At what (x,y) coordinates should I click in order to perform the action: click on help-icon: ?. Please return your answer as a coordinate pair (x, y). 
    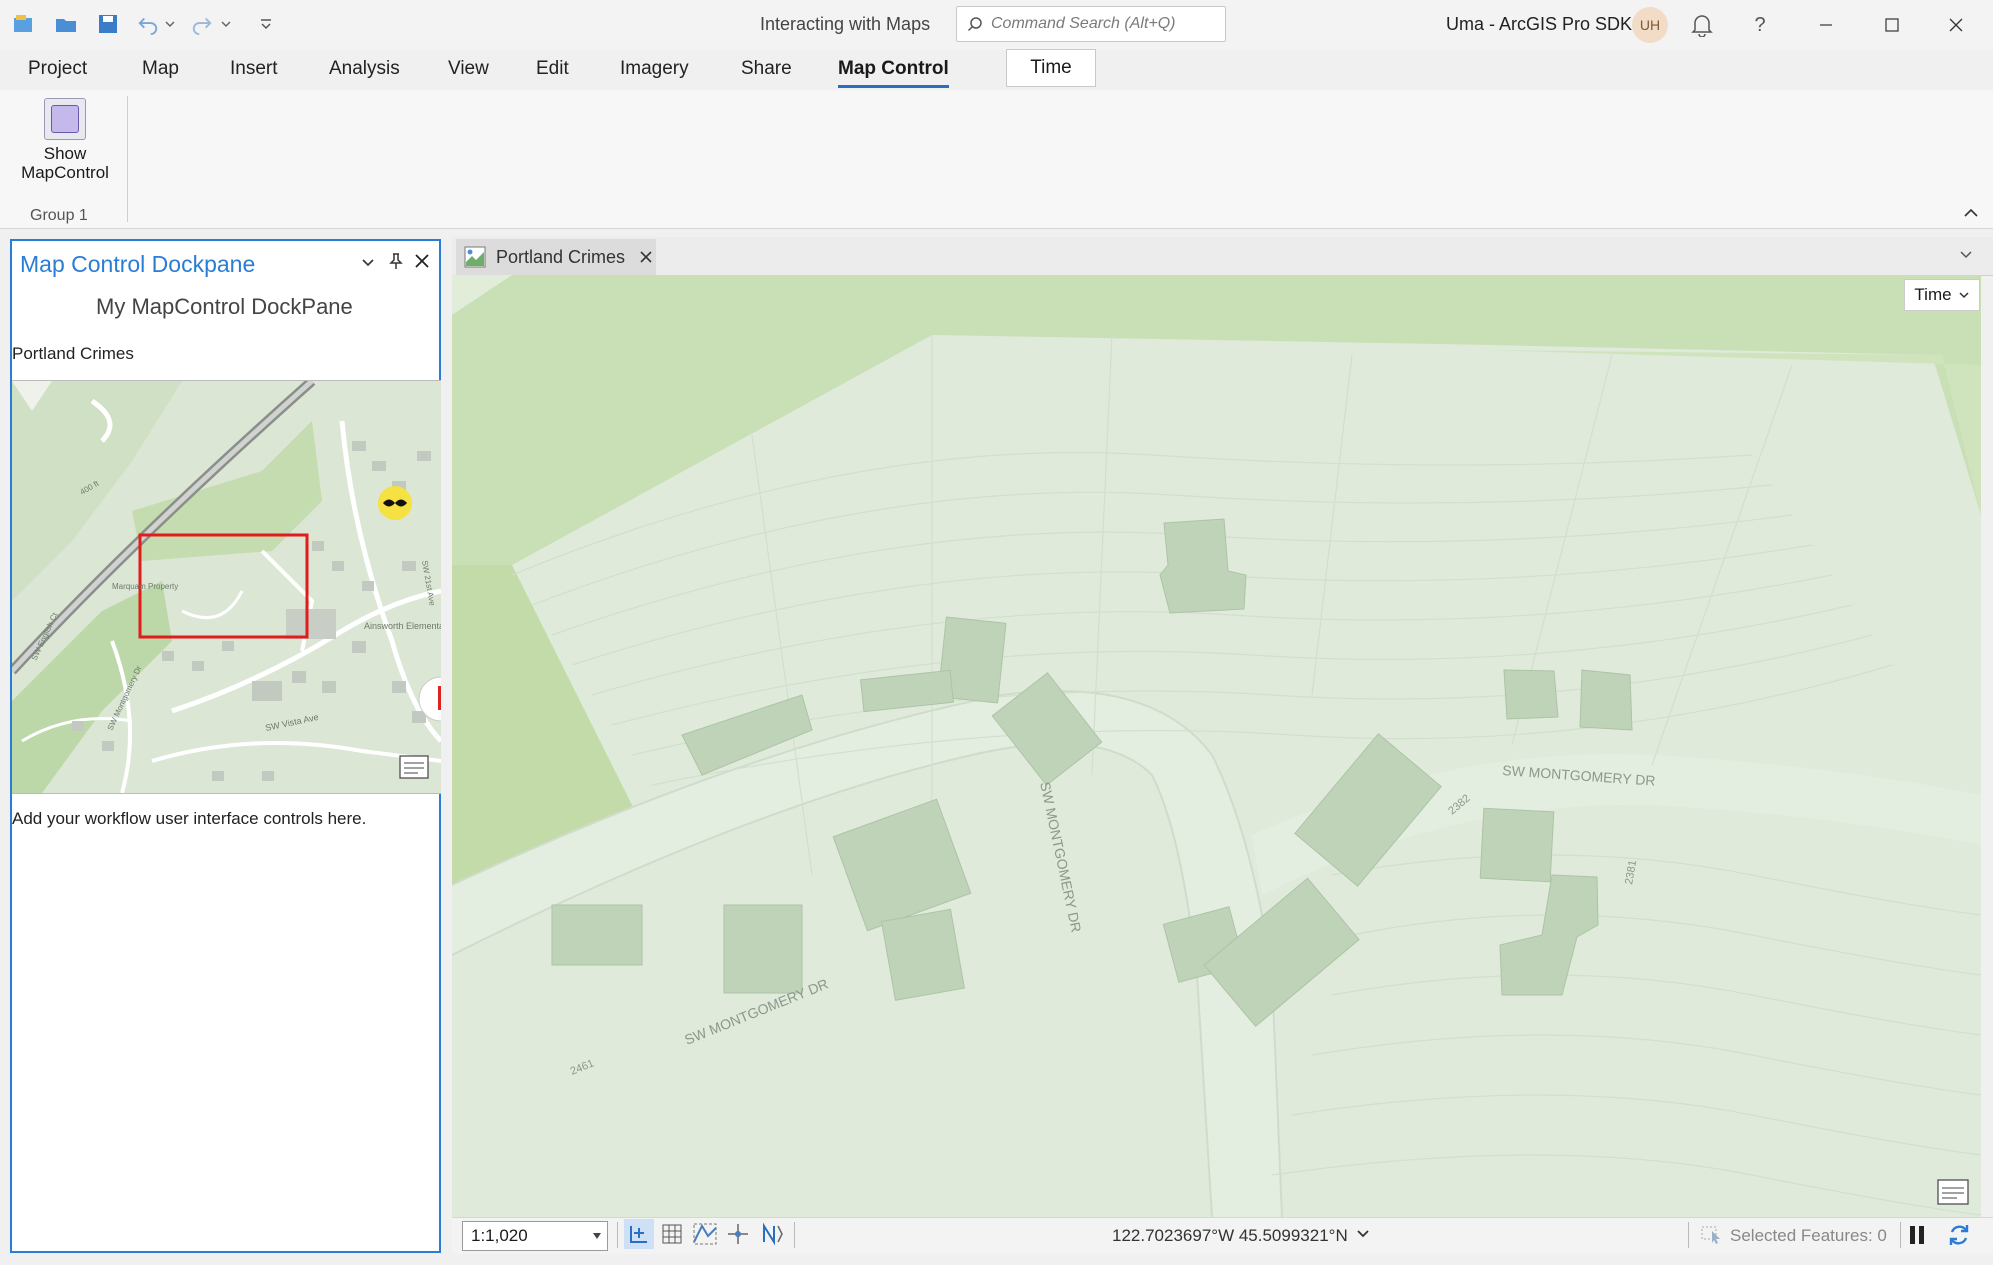
    Looking at the image, I should click on (1760, 25).